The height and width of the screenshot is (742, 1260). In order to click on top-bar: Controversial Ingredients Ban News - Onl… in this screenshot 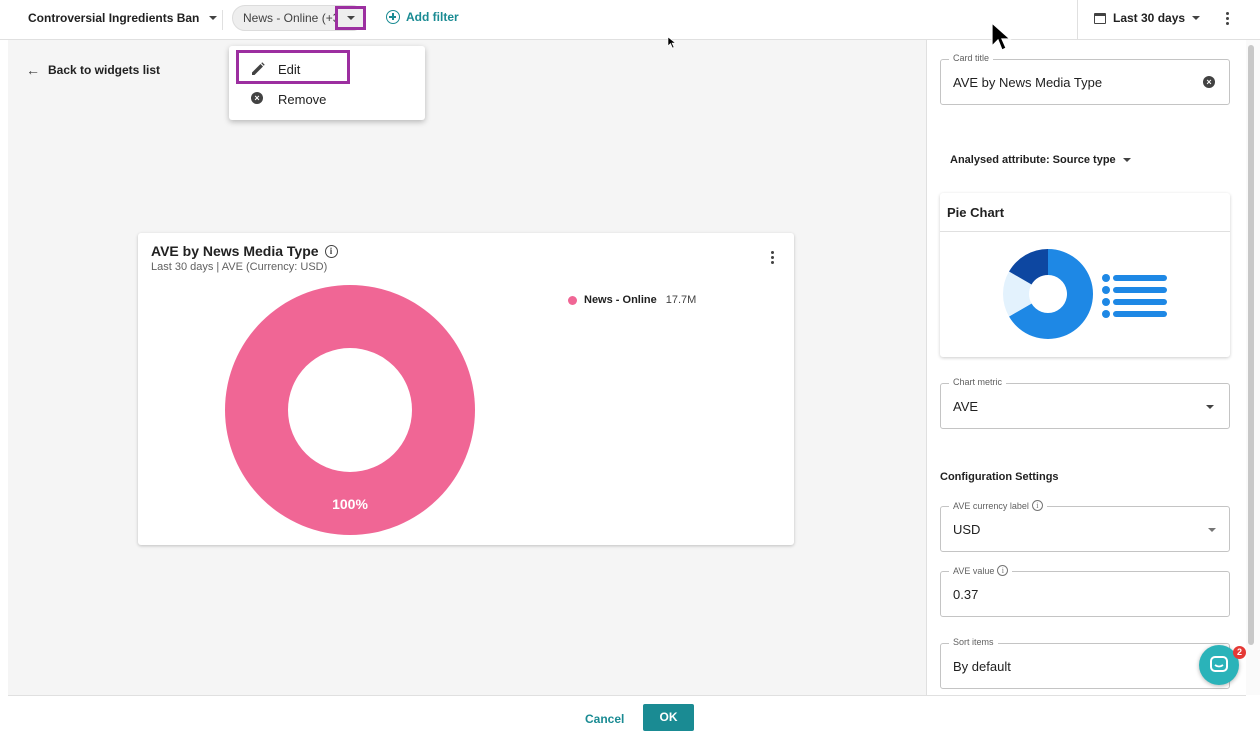, I will do `click(630, 20)`.